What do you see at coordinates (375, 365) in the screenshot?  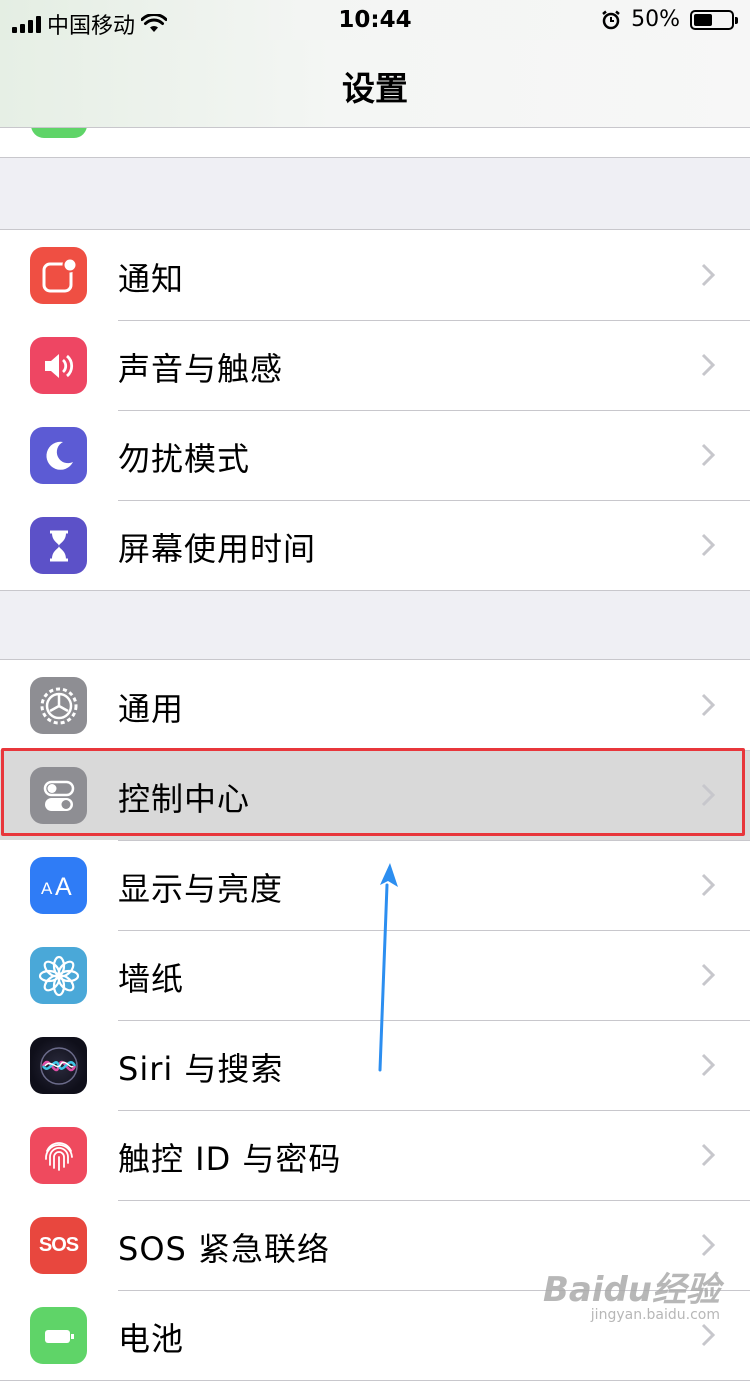 I see `settings-row-sounds: 声音与触感` at bounding box center [375, 365].